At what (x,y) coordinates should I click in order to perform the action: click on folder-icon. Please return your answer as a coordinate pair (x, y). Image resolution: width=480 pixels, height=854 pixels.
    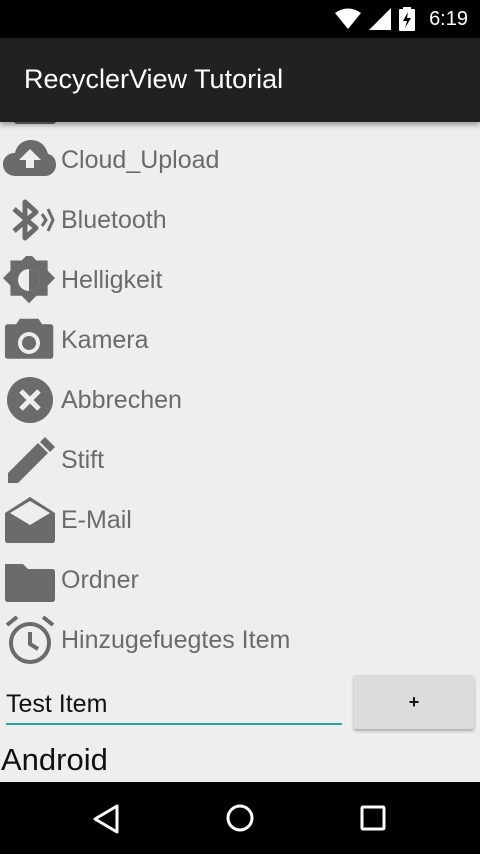
    Looking at the image, I should click on (30, 583).